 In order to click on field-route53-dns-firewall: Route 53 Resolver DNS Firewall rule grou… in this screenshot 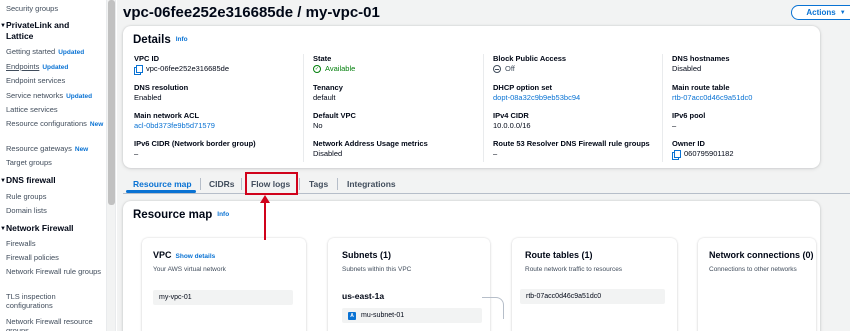, I will do `click(575, 149)`.